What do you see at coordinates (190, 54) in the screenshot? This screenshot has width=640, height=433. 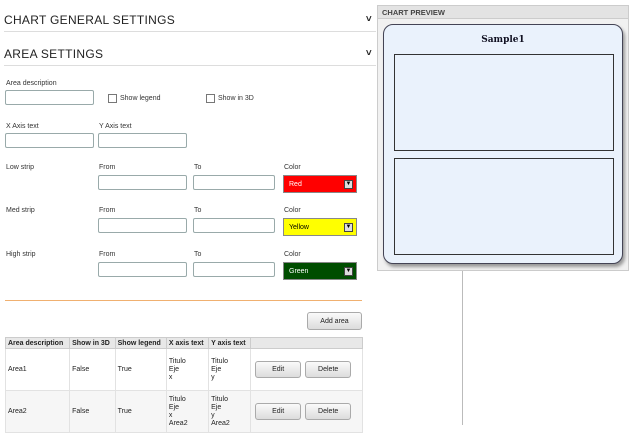 I see `area-settings-header: AREA SETTINGS ˅` at bounding box center [190, 54].